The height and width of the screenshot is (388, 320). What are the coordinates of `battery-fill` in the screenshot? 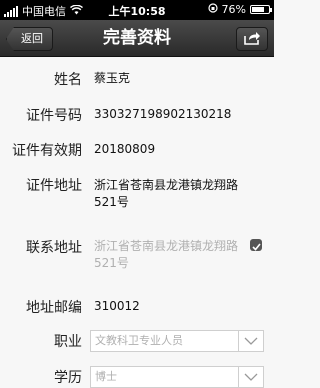 It's located at (258, 9).